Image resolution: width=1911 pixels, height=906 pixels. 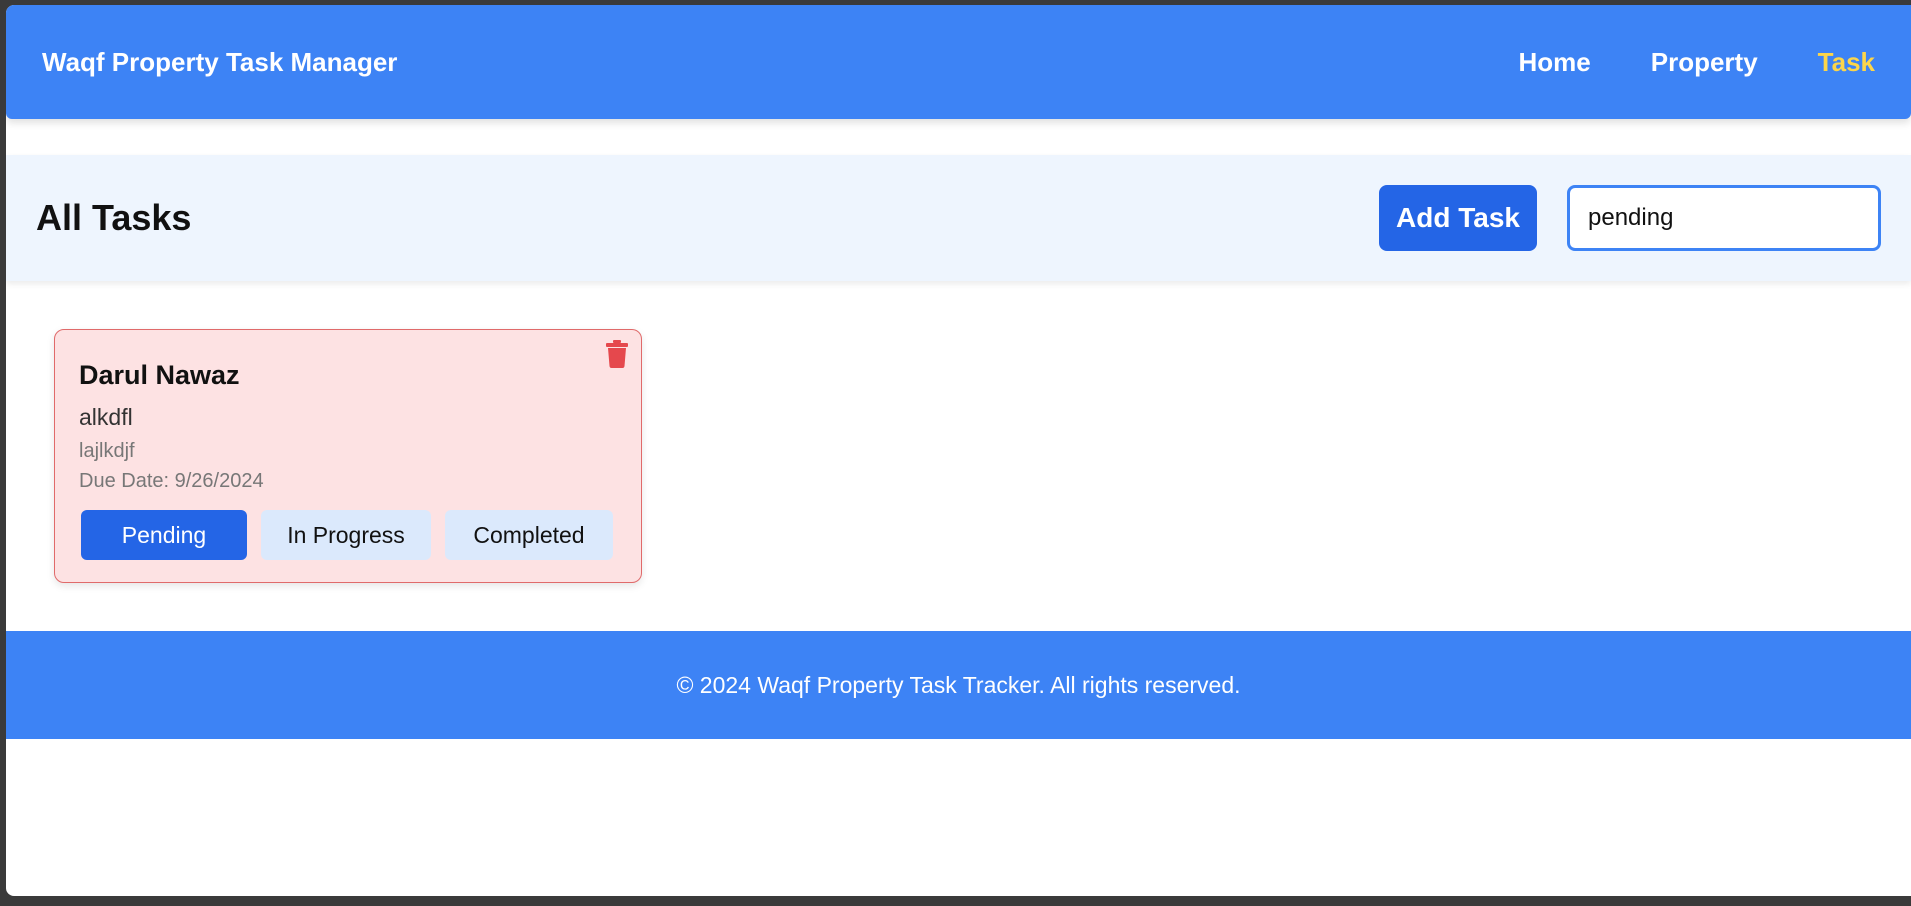 I want to click on nav-link-property: Property, so click(x=1704, y=62).